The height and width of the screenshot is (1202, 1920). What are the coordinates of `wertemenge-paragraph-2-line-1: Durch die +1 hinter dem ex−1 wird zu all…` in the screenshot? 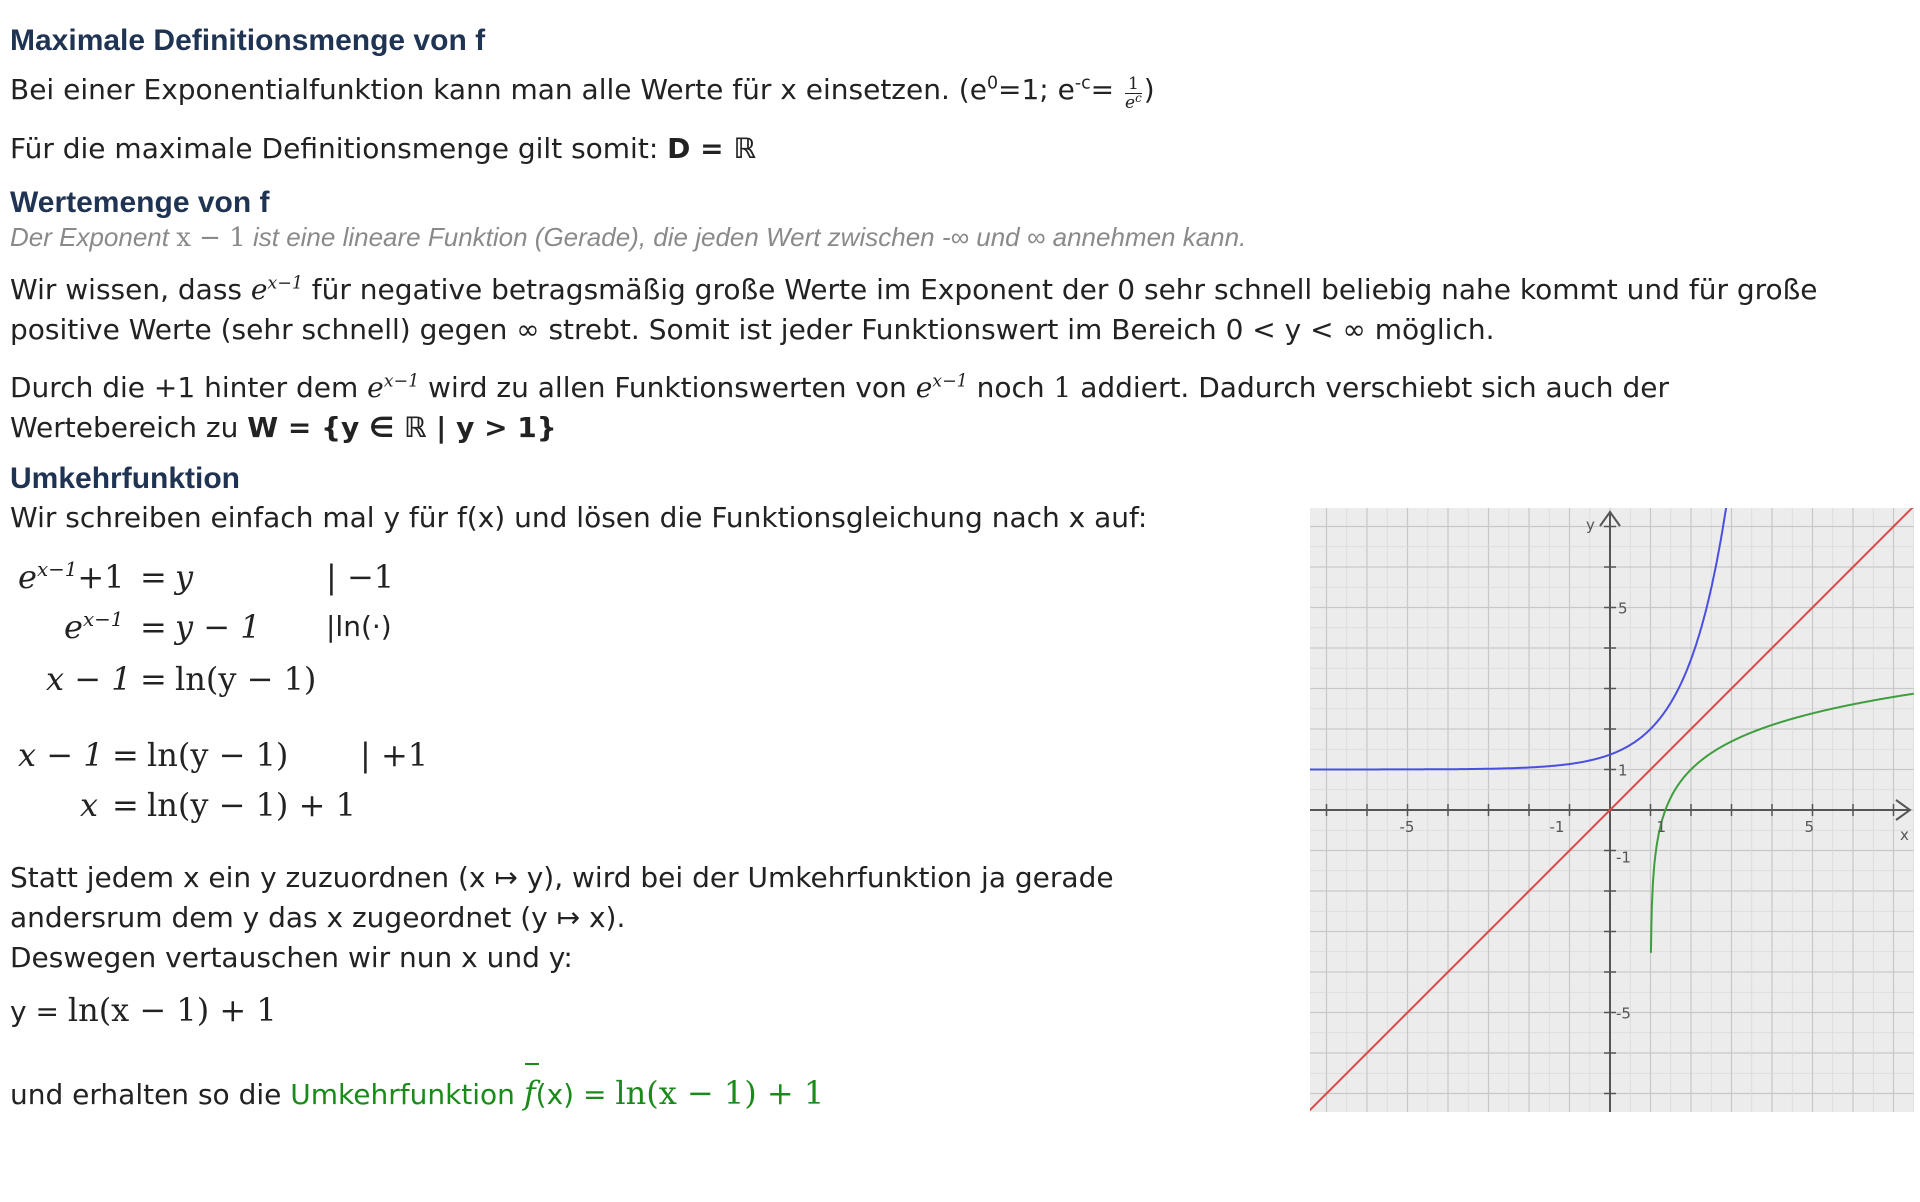 It's located at (839, 388).